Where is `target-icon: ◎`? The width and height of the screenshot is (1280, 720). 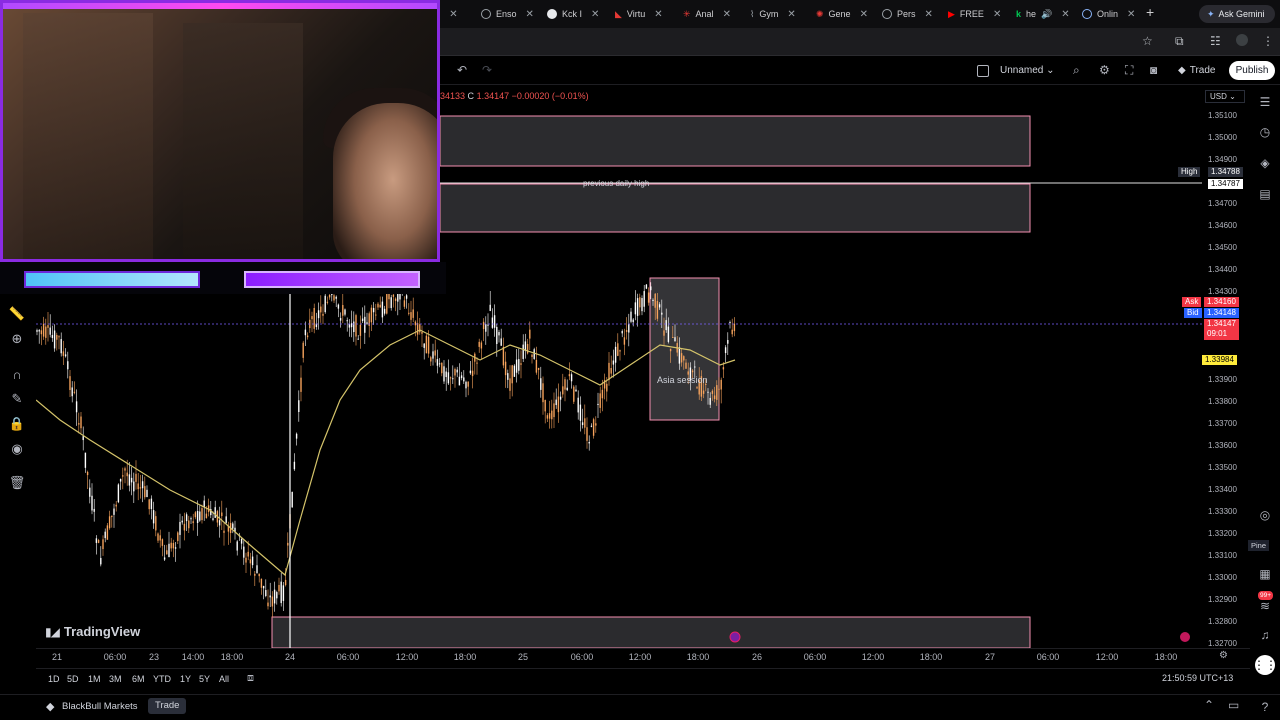 target-icon: ◎ is located at coordinates (1265, 515).